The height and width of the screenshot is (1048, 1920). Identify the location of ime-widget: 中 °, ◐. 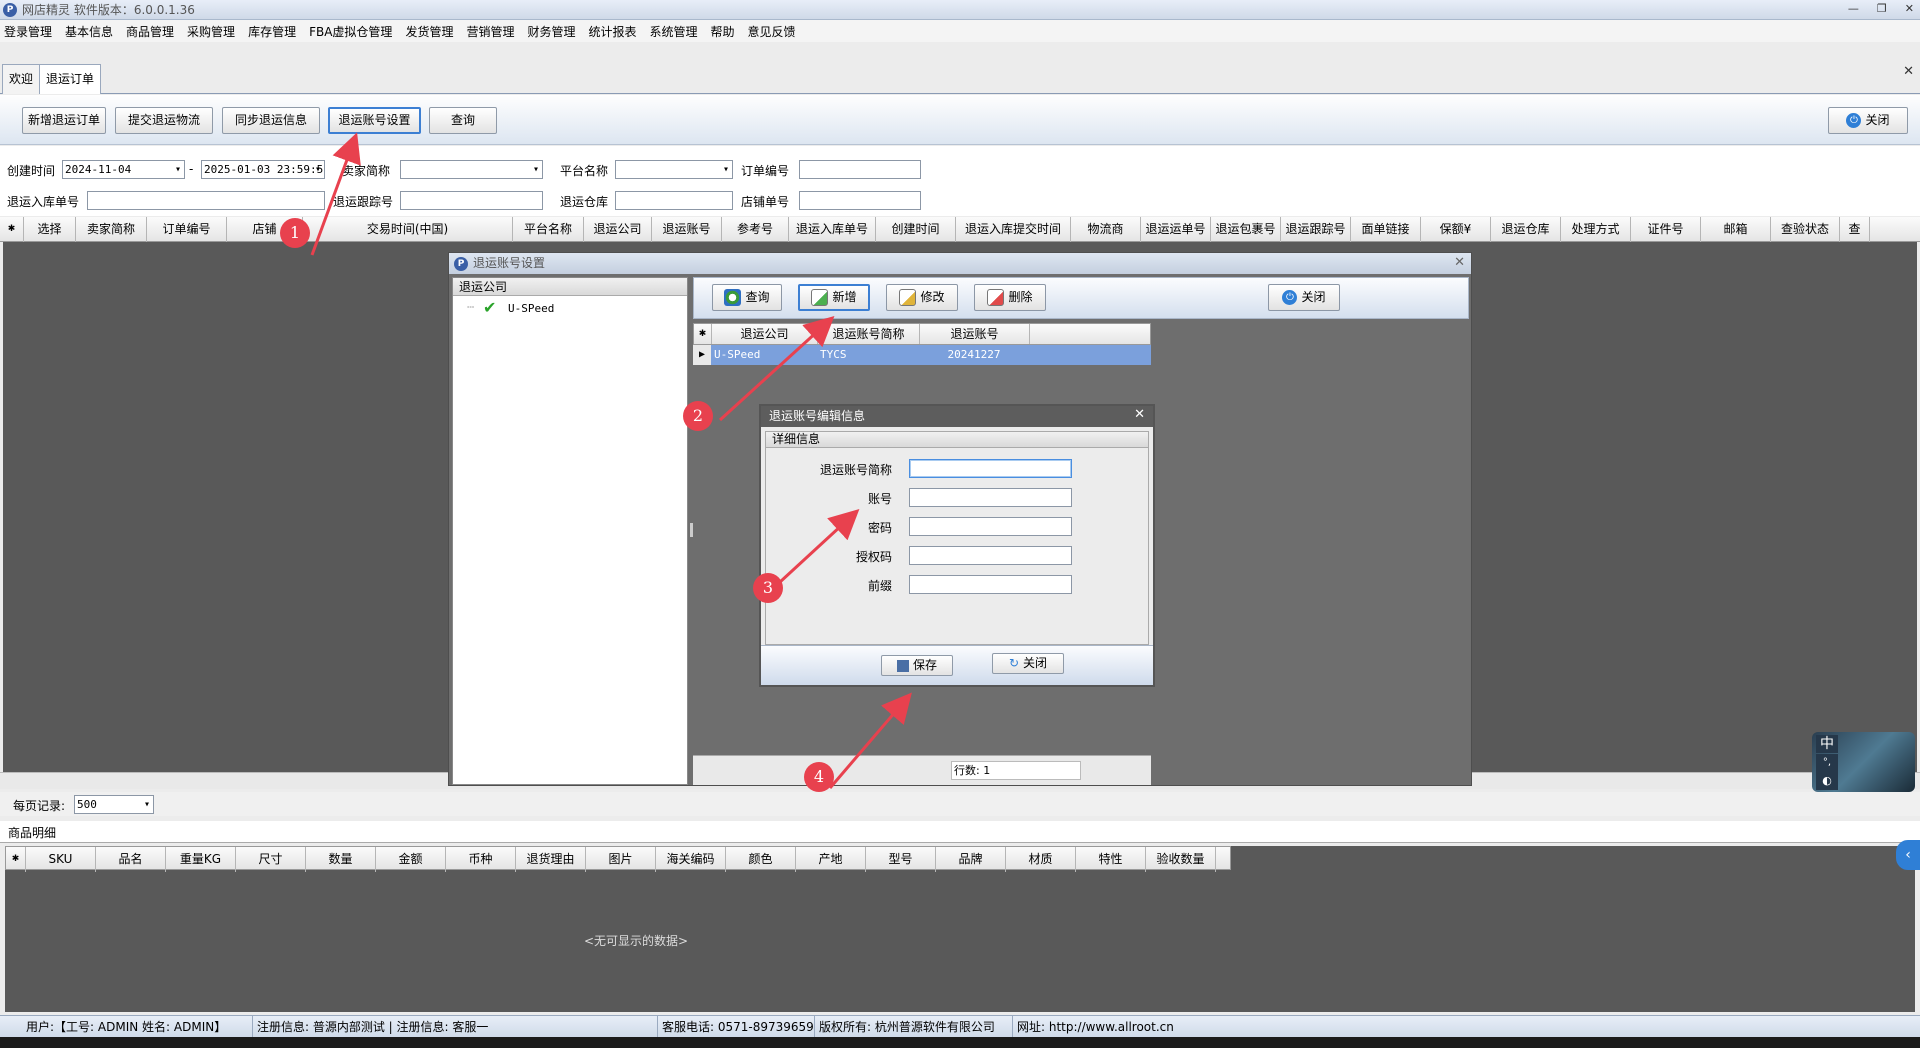
(1863, 762).